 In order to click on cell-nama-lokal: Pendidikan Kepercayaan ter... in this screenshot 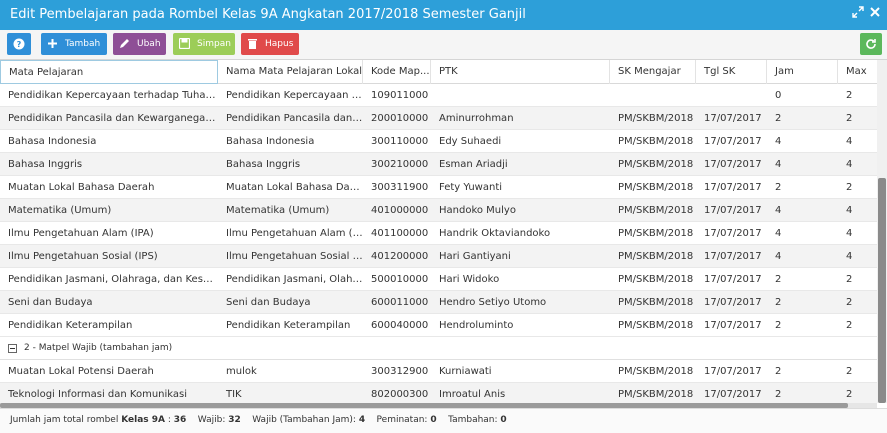, I will do `click(290, 95)`.